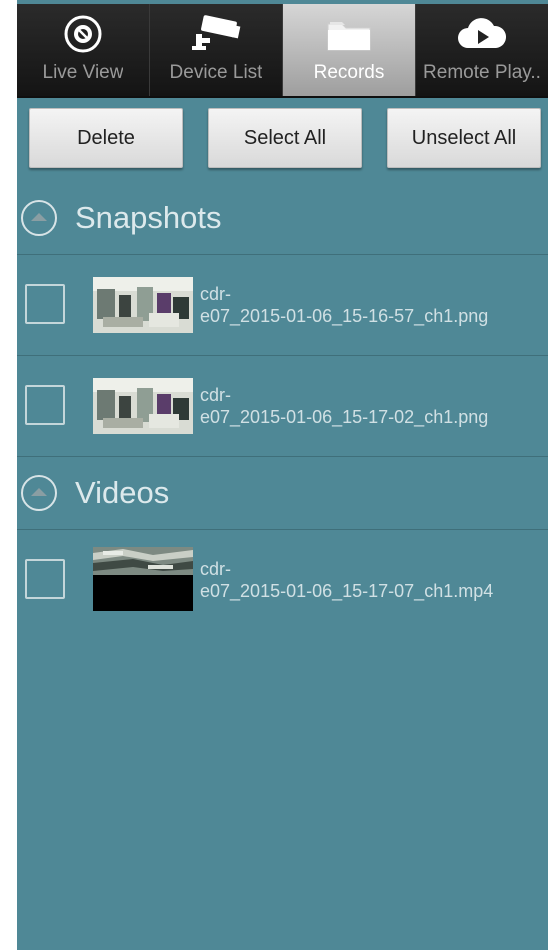 This screenshot has height=950, width=549. Describe the element at coordinates (282, 493) in the screenshot. I see `videos-section-header: Videos` at that location.